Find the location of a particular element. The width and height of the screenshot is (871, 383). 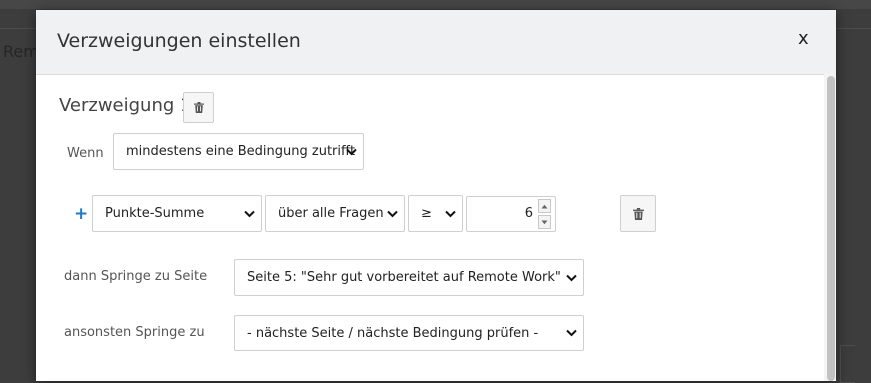

branch-title: Verzweigung 1 is located at coordinates (125, 105).